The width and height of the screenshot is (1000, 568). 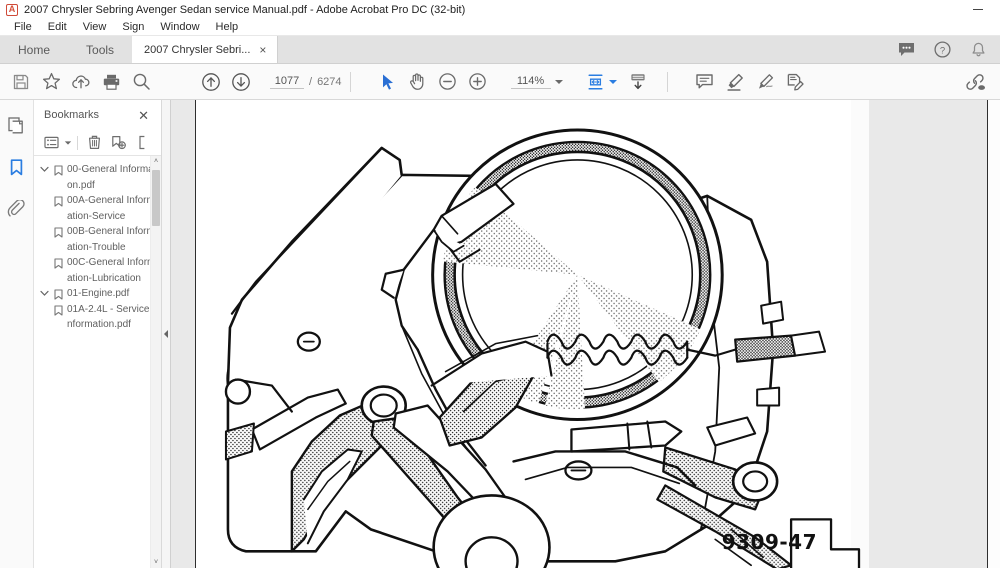 I want to click on add-comment-icon, so click(x=705, y=82).